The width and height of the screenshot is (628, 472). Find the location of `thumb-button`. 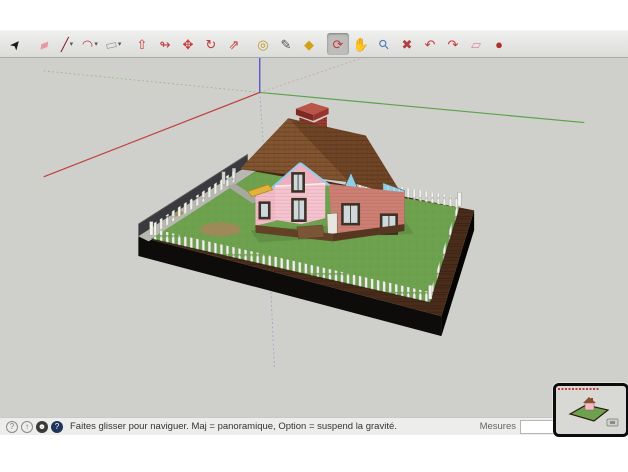

thumb-button is located at coordinates (612, 422).